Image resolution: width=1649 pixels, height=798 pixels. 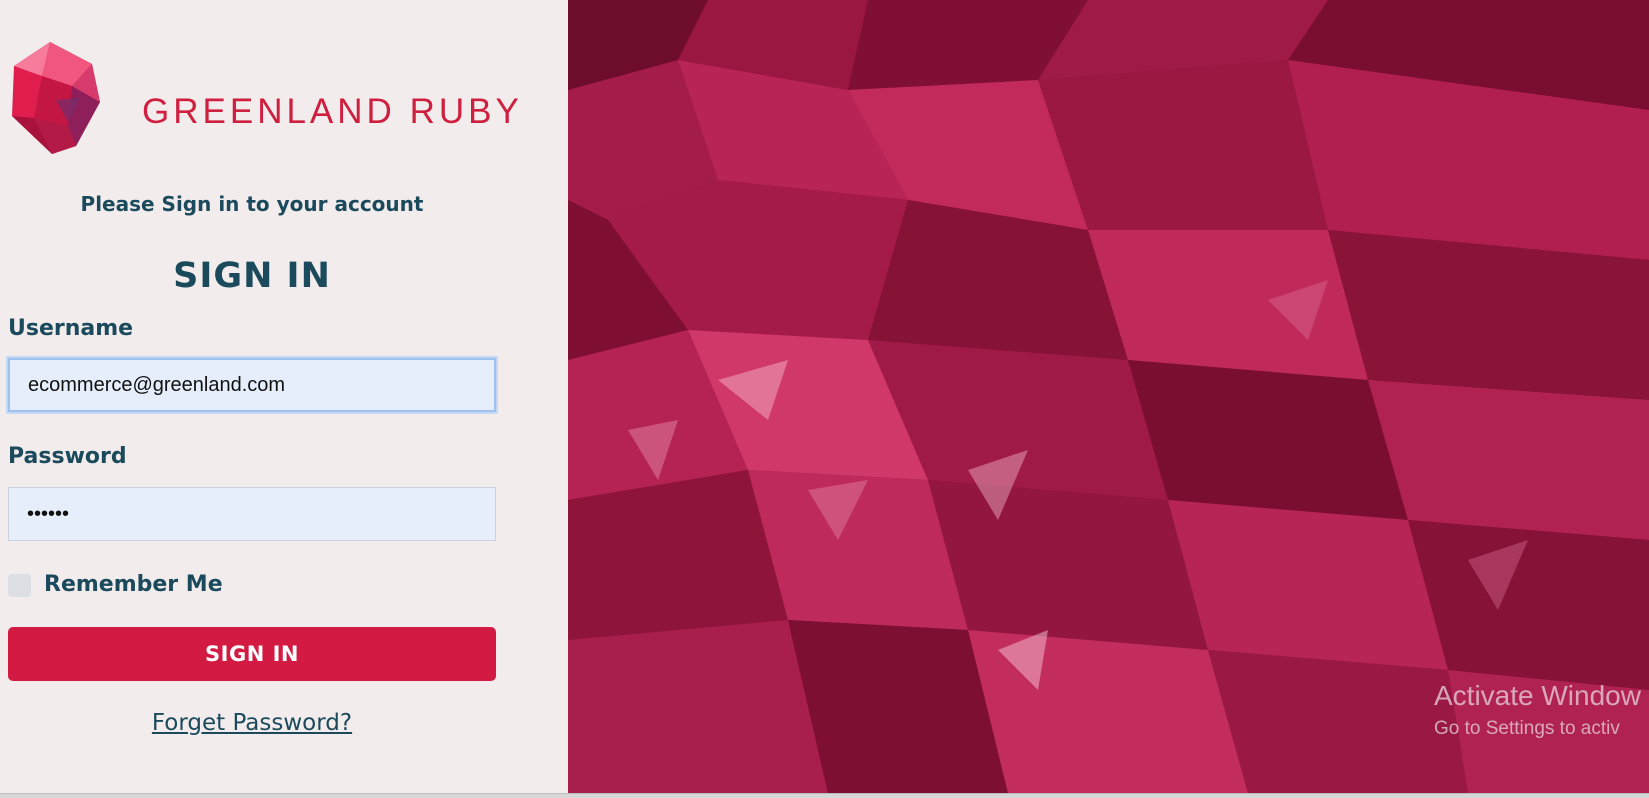 What do you see at coordinates (1537, 695) in the screenshot?
I see `activate-windows-title: Activate Window` at bounding box center [1537, 695].